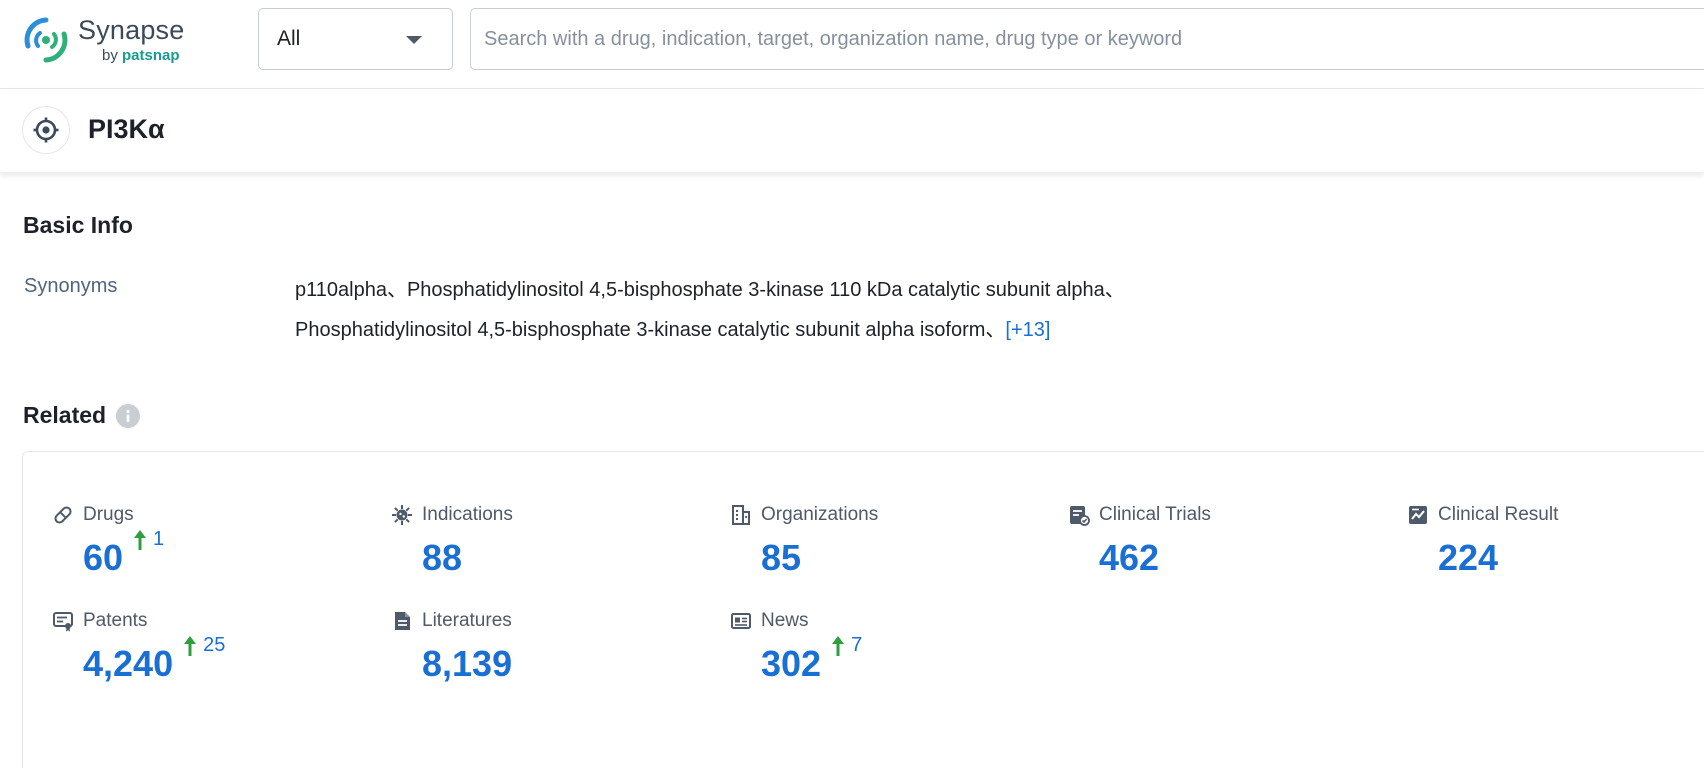  What do you see at coordinates (78, 225) in the screenshot?
I see `basic-info-heading: Basic Info` at bounding box center [78, 225].